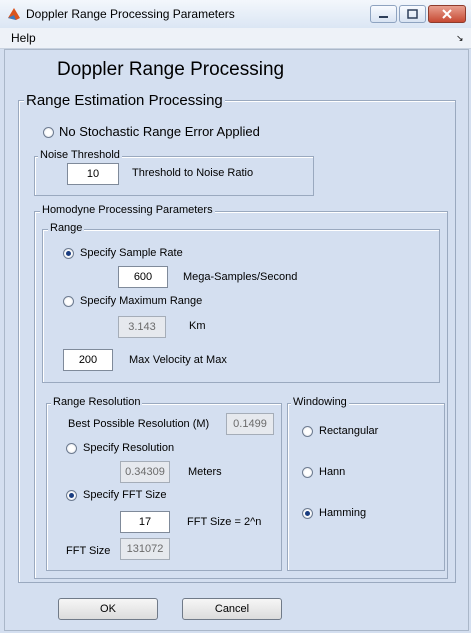 This screenshot has width=471, height=633. What do you see at coordinates (68, 253) in the screenshot?
I see `sample-rate-radio` at bounding box center [68, 253].